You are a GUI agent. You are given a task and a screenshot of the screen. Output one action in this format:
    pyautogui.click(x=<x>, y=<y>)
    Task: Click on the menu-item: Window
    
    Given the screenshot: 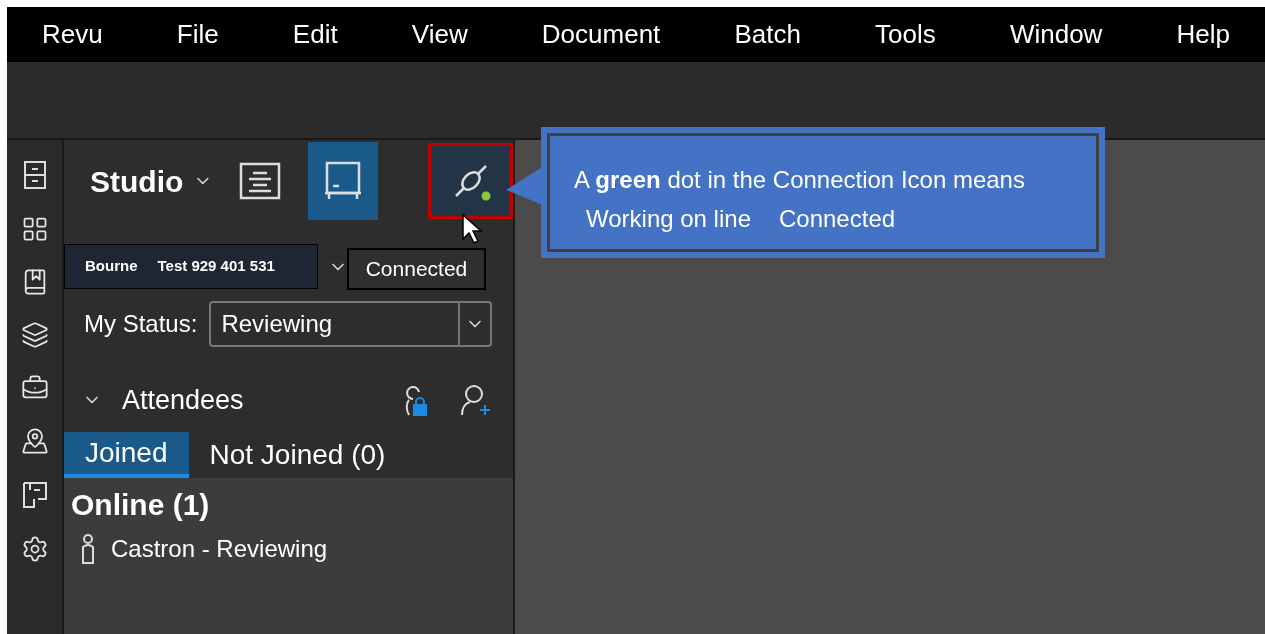 What is the action you would take?
    pyautogui.click(x=1056, y=34)
    